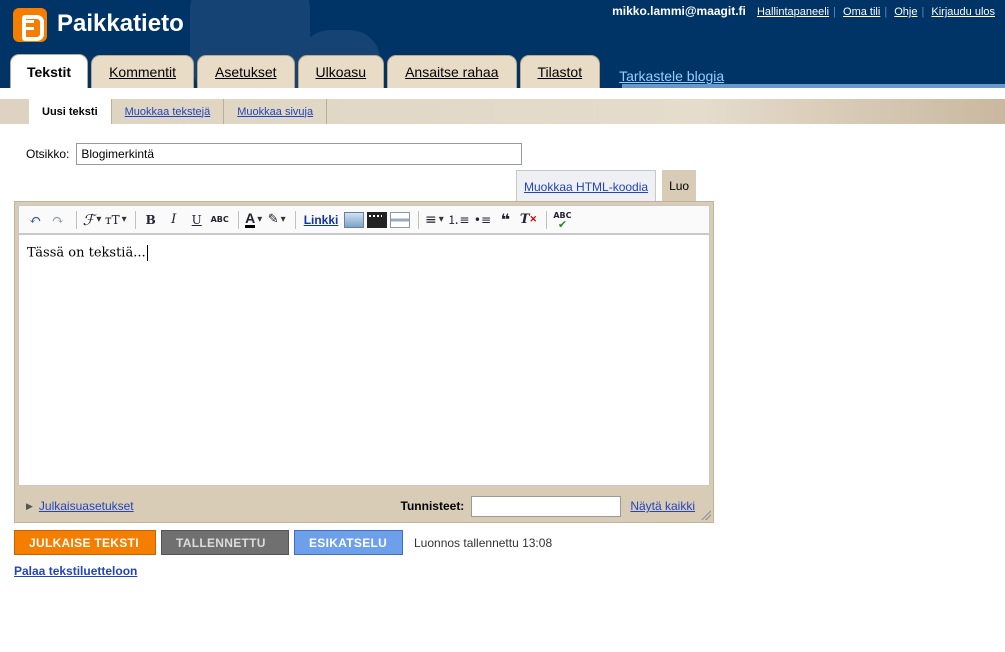  Describe the element at coordinates (905, 12) in the screenshot. I see `help-link: Ohje` at that location.